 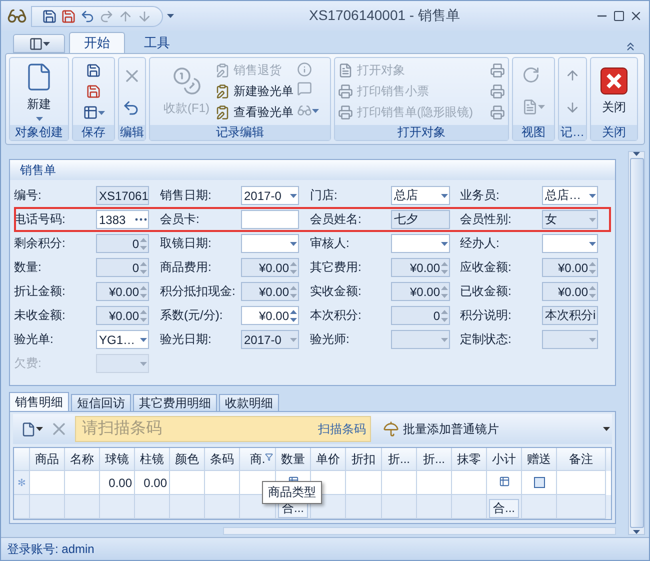 I want to click on field-label: 本次积分:, so click(x=336, y=315).